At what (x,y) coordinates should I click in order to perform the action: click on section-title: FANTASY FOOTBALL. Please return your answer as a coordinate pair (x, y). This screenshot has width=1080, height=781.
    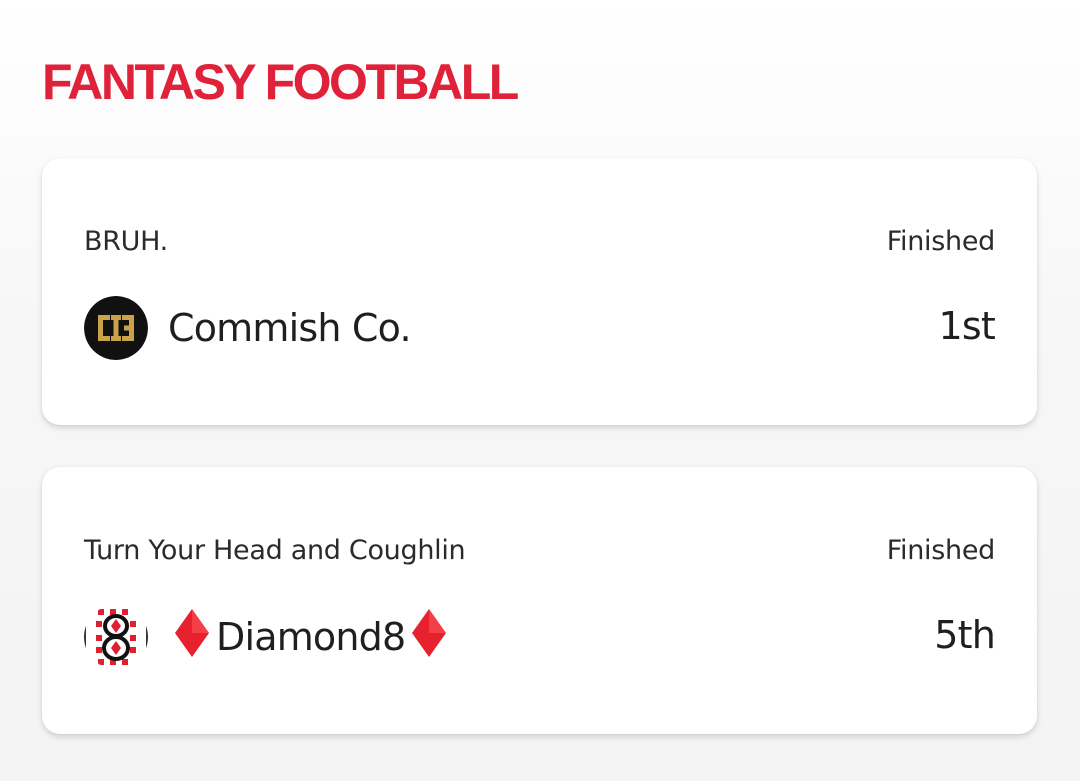
    Looking at the image, I should click on (280, 82).